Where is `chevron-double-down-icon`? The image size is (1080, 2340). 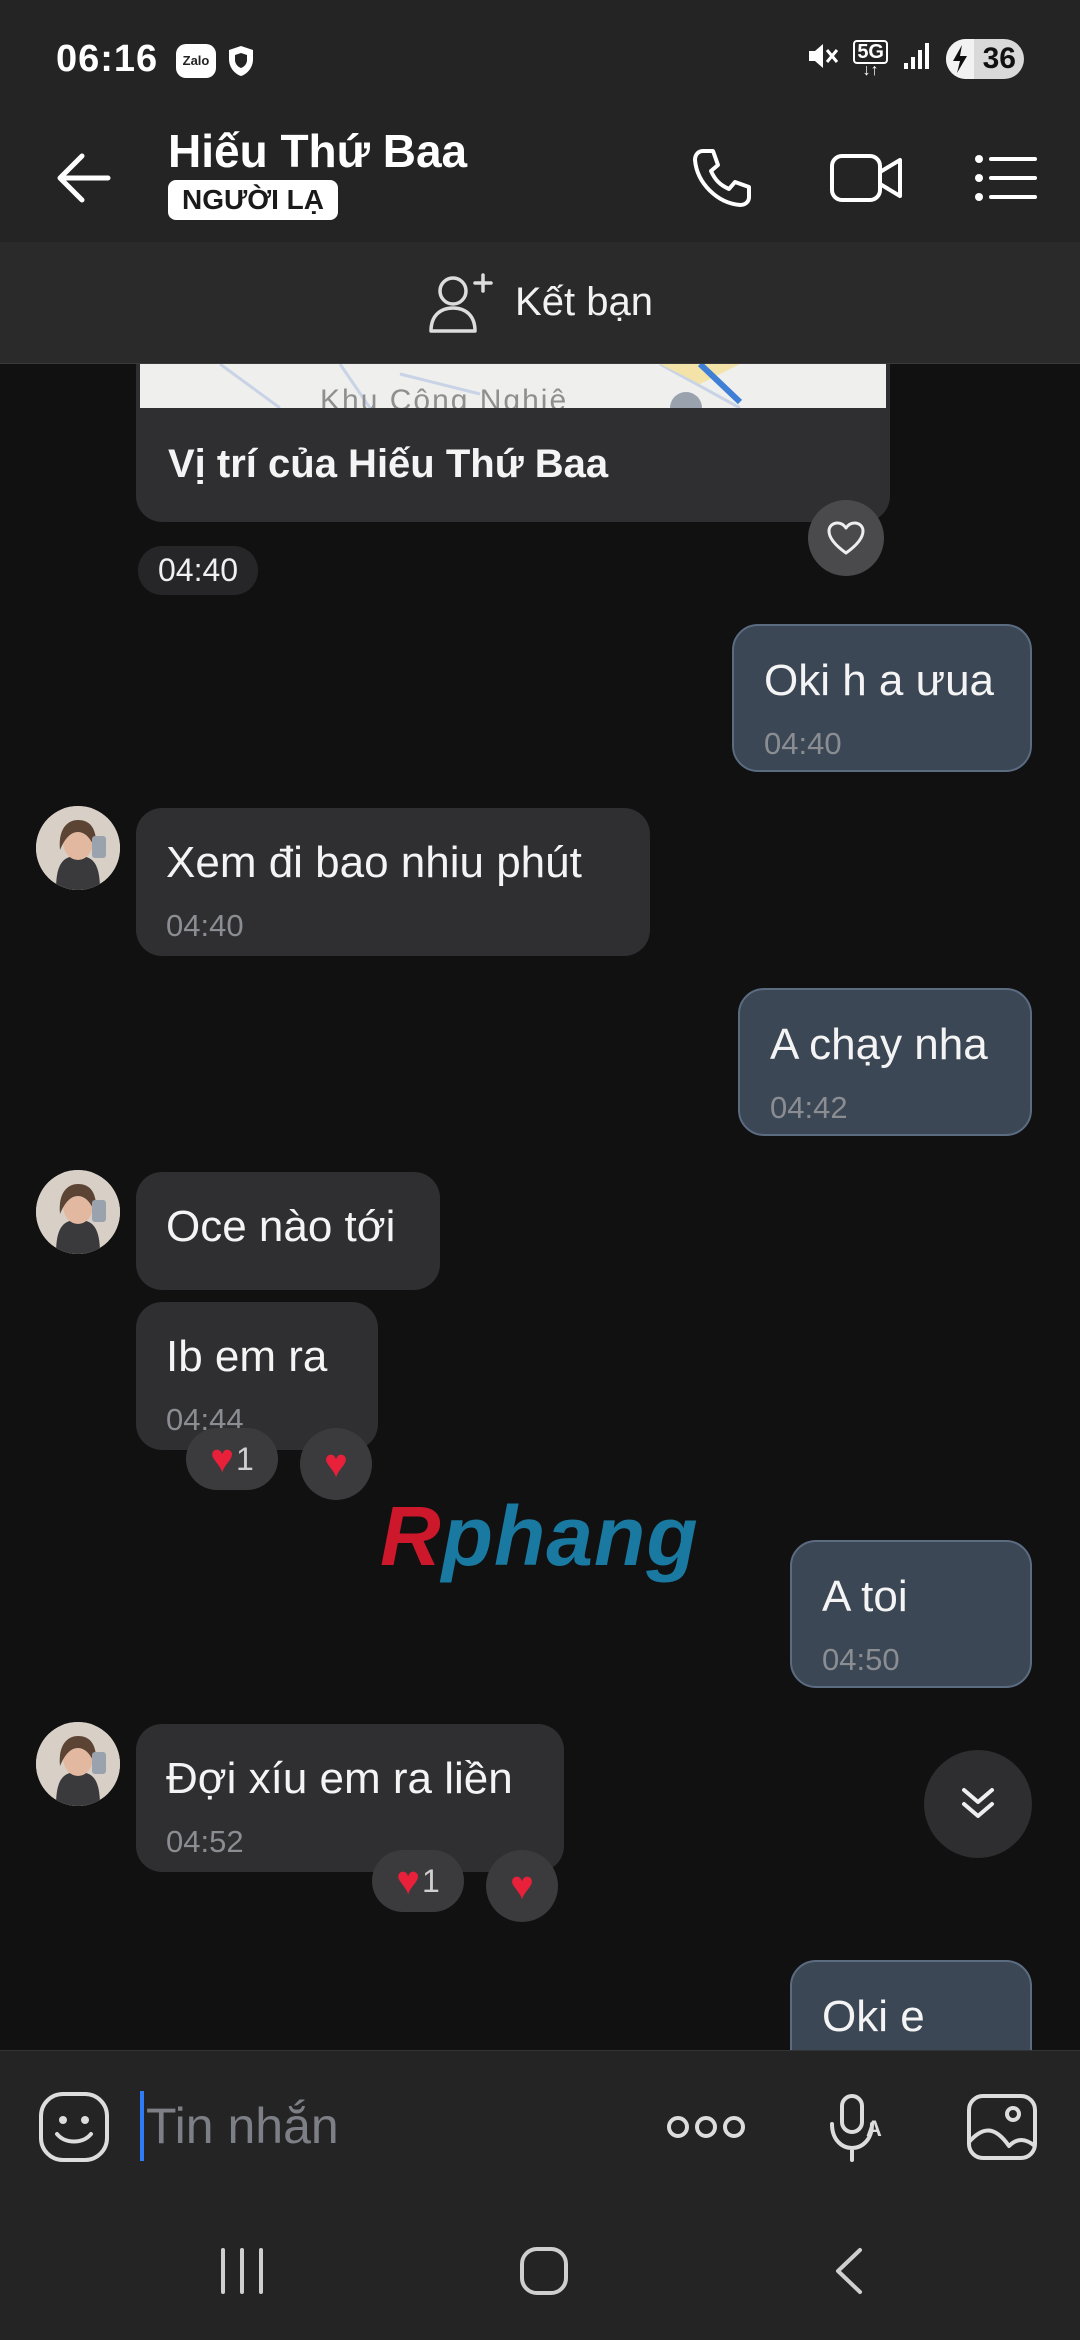 chevron-double-down-icon is located at coordinates (978, 1803).